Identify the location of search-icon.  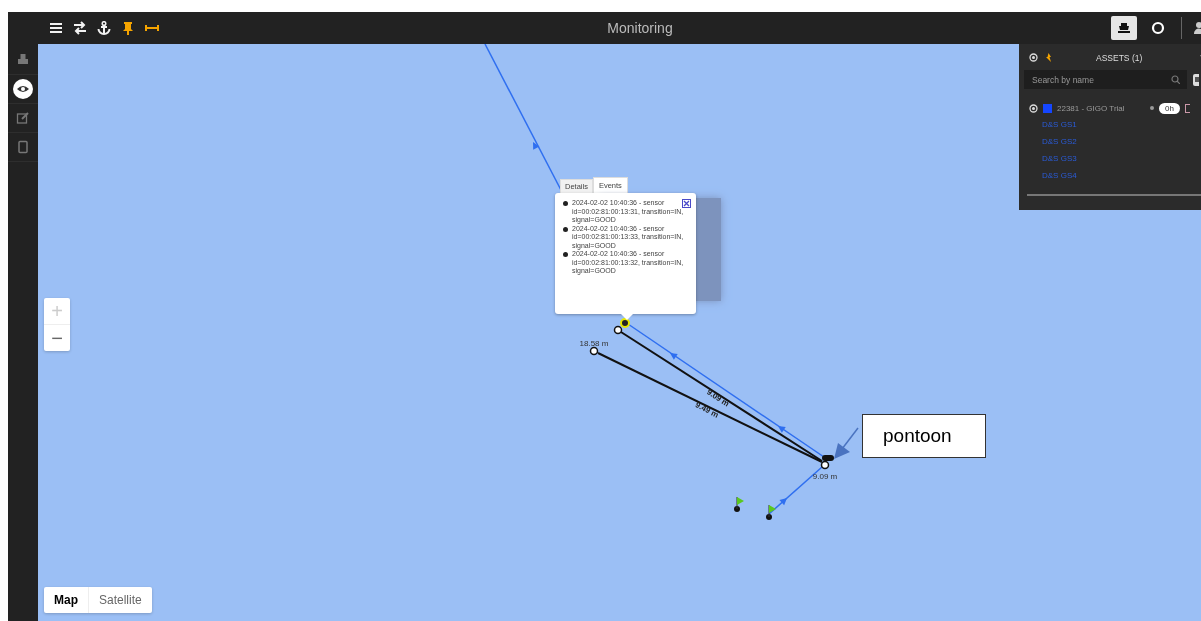
(1175, 79).